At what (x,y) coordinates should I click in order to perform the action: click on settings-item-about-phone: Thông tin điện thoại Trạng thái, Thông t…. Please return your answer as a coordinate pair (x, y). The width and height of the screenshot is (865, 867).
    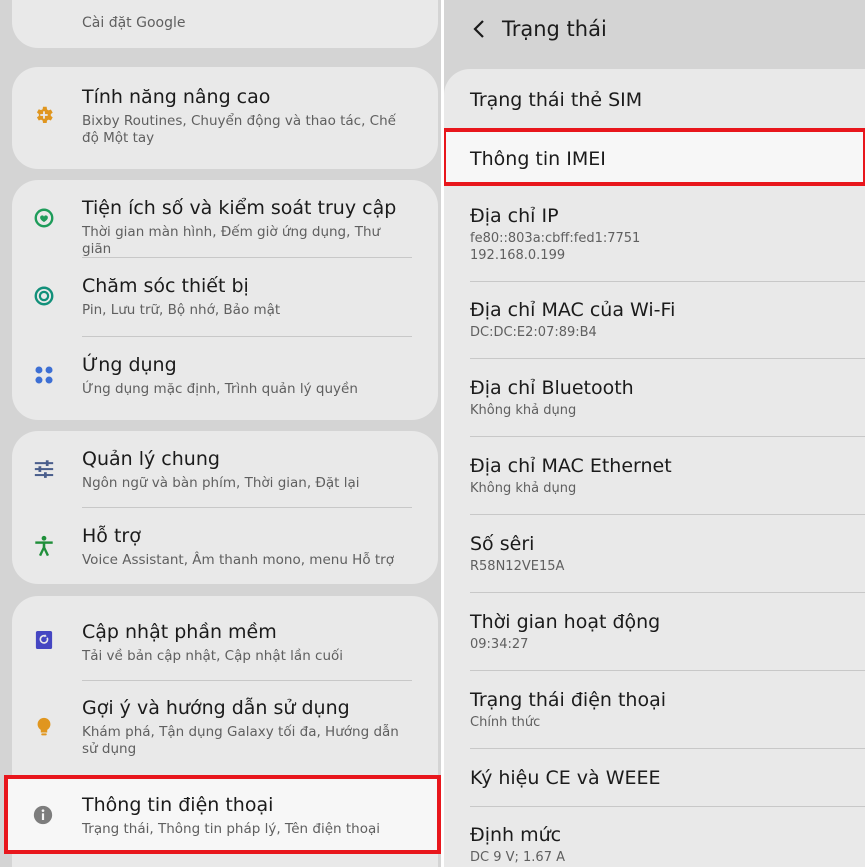
    Looking at the image, I should click on (222, 814).